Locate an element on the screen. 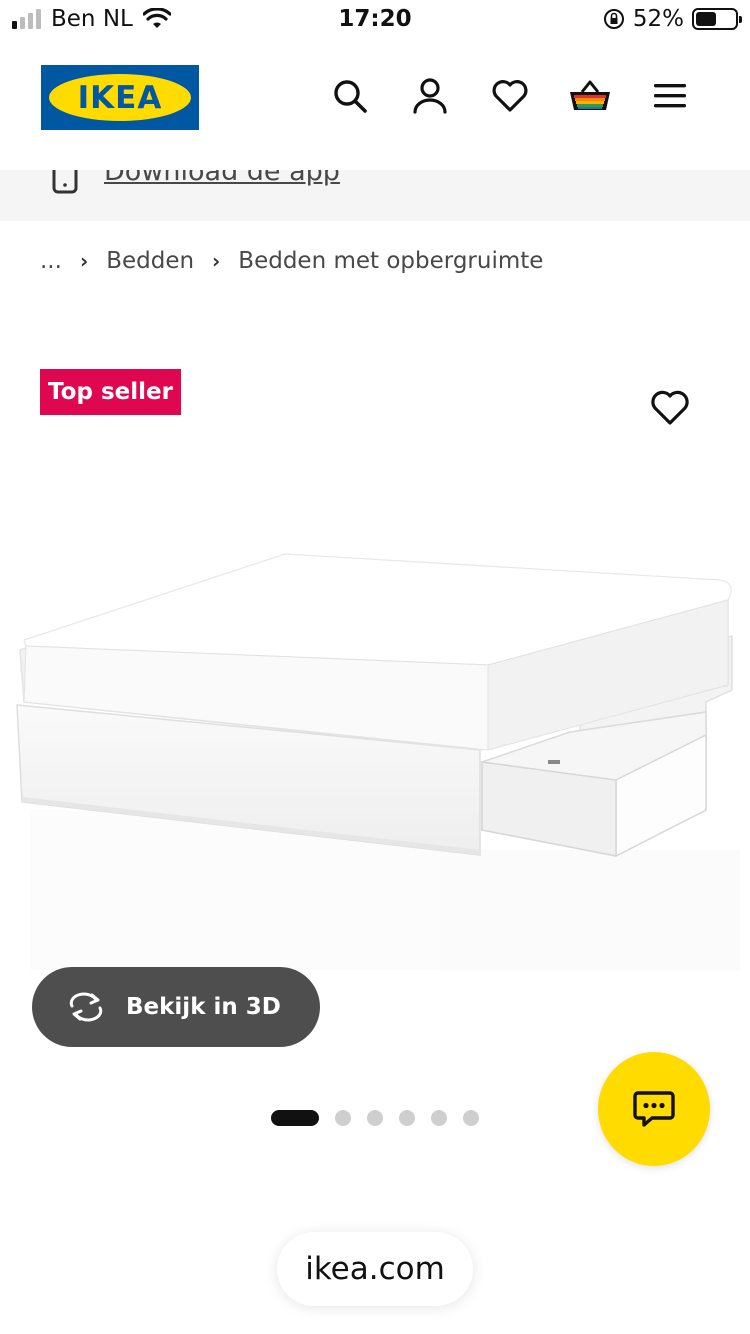 The width and height of the screenshot is (750, 1334). view-in-3d-label: Bekijk in 3D is located at coordinates (203, 1007).